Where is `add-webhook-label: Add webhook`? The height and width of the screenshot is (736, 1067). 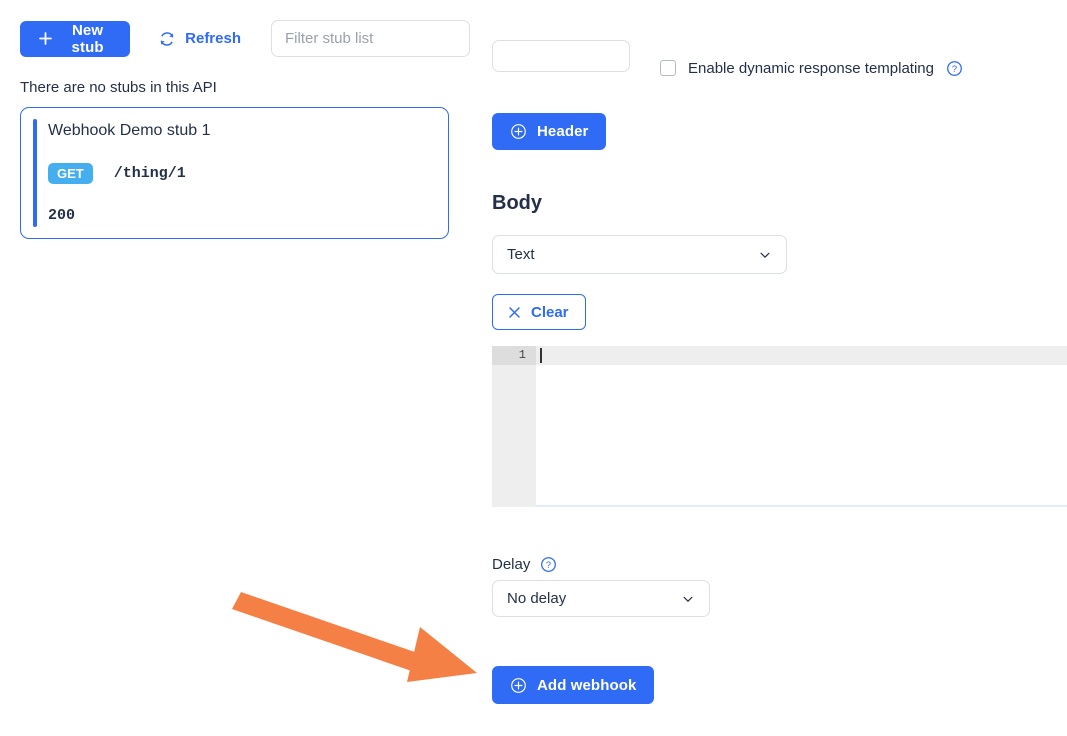 add-webhook-label: Add webhook is located at coordinates (587, 685).